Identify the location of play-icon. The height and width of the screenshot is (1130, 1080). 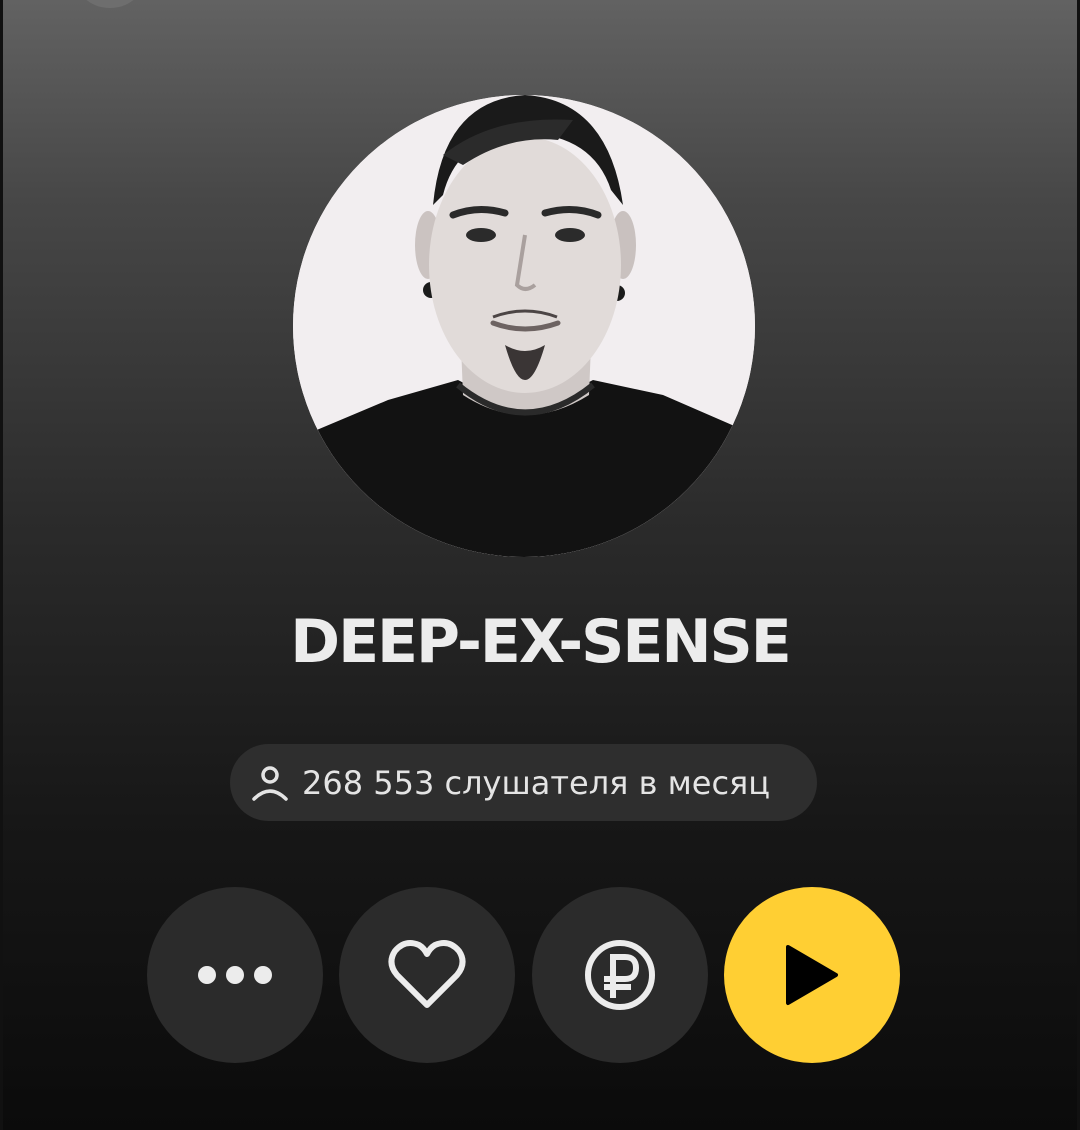
(812, 975).